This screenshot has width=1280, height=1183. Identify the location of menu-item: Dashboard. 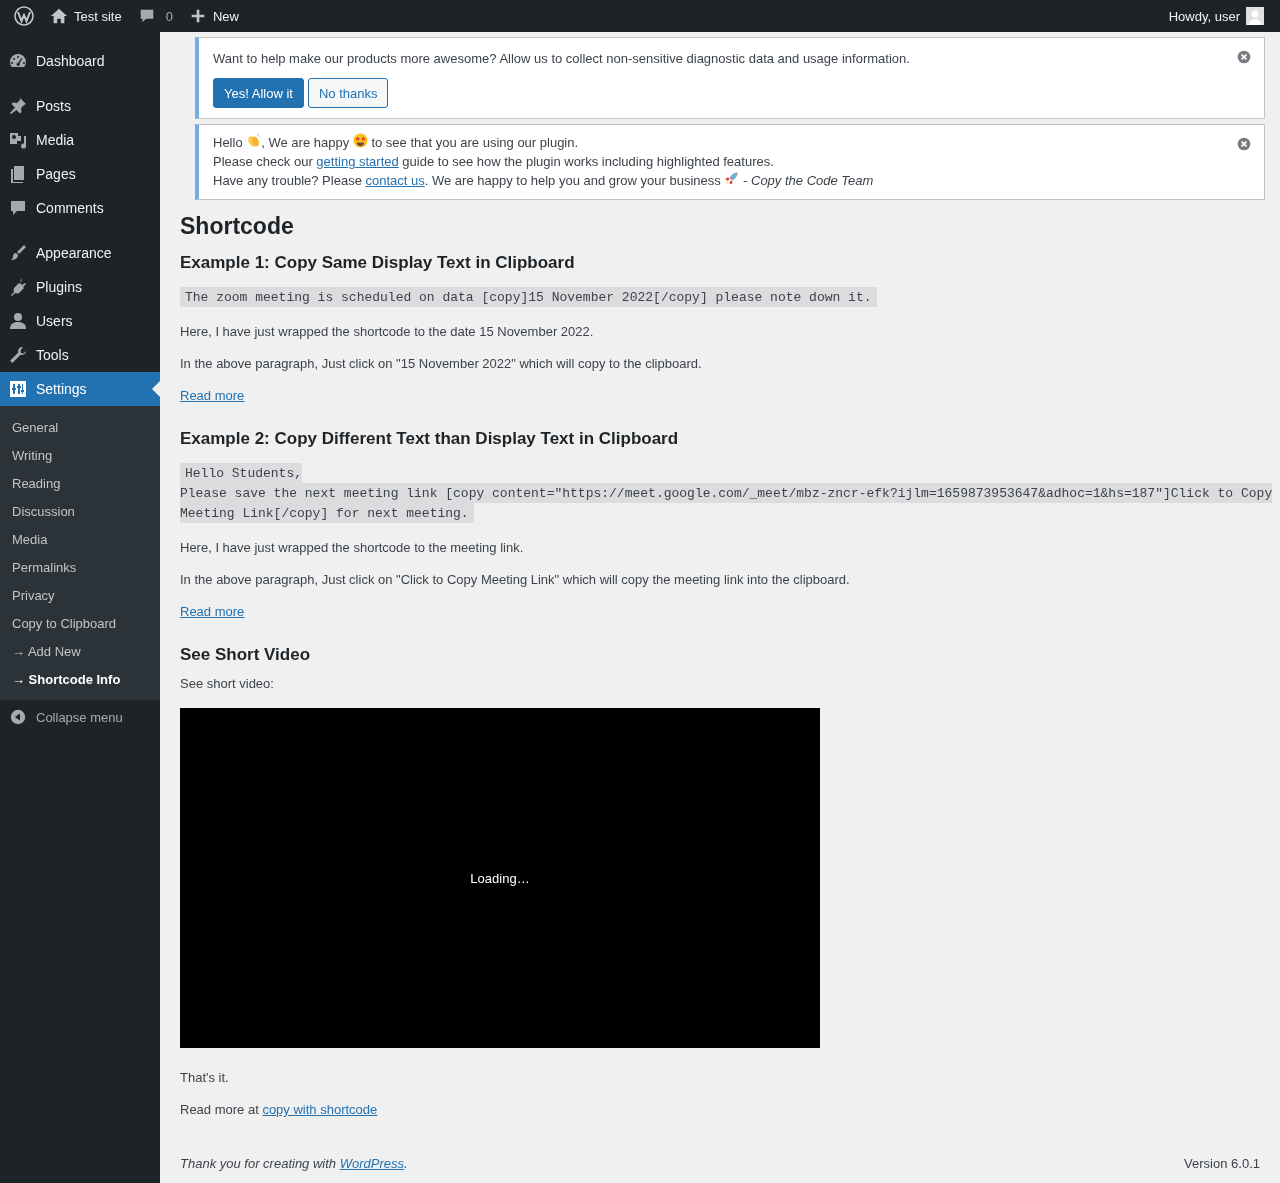
(80, 61).